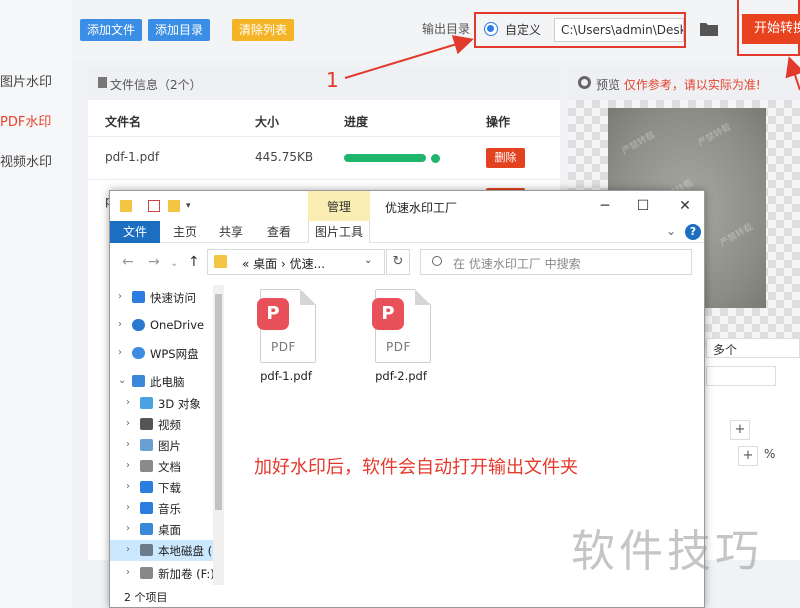  What do you see at coordinates (491, 29) in the screenshot?
I see `custom-radio` at bounding box center [491, 29].